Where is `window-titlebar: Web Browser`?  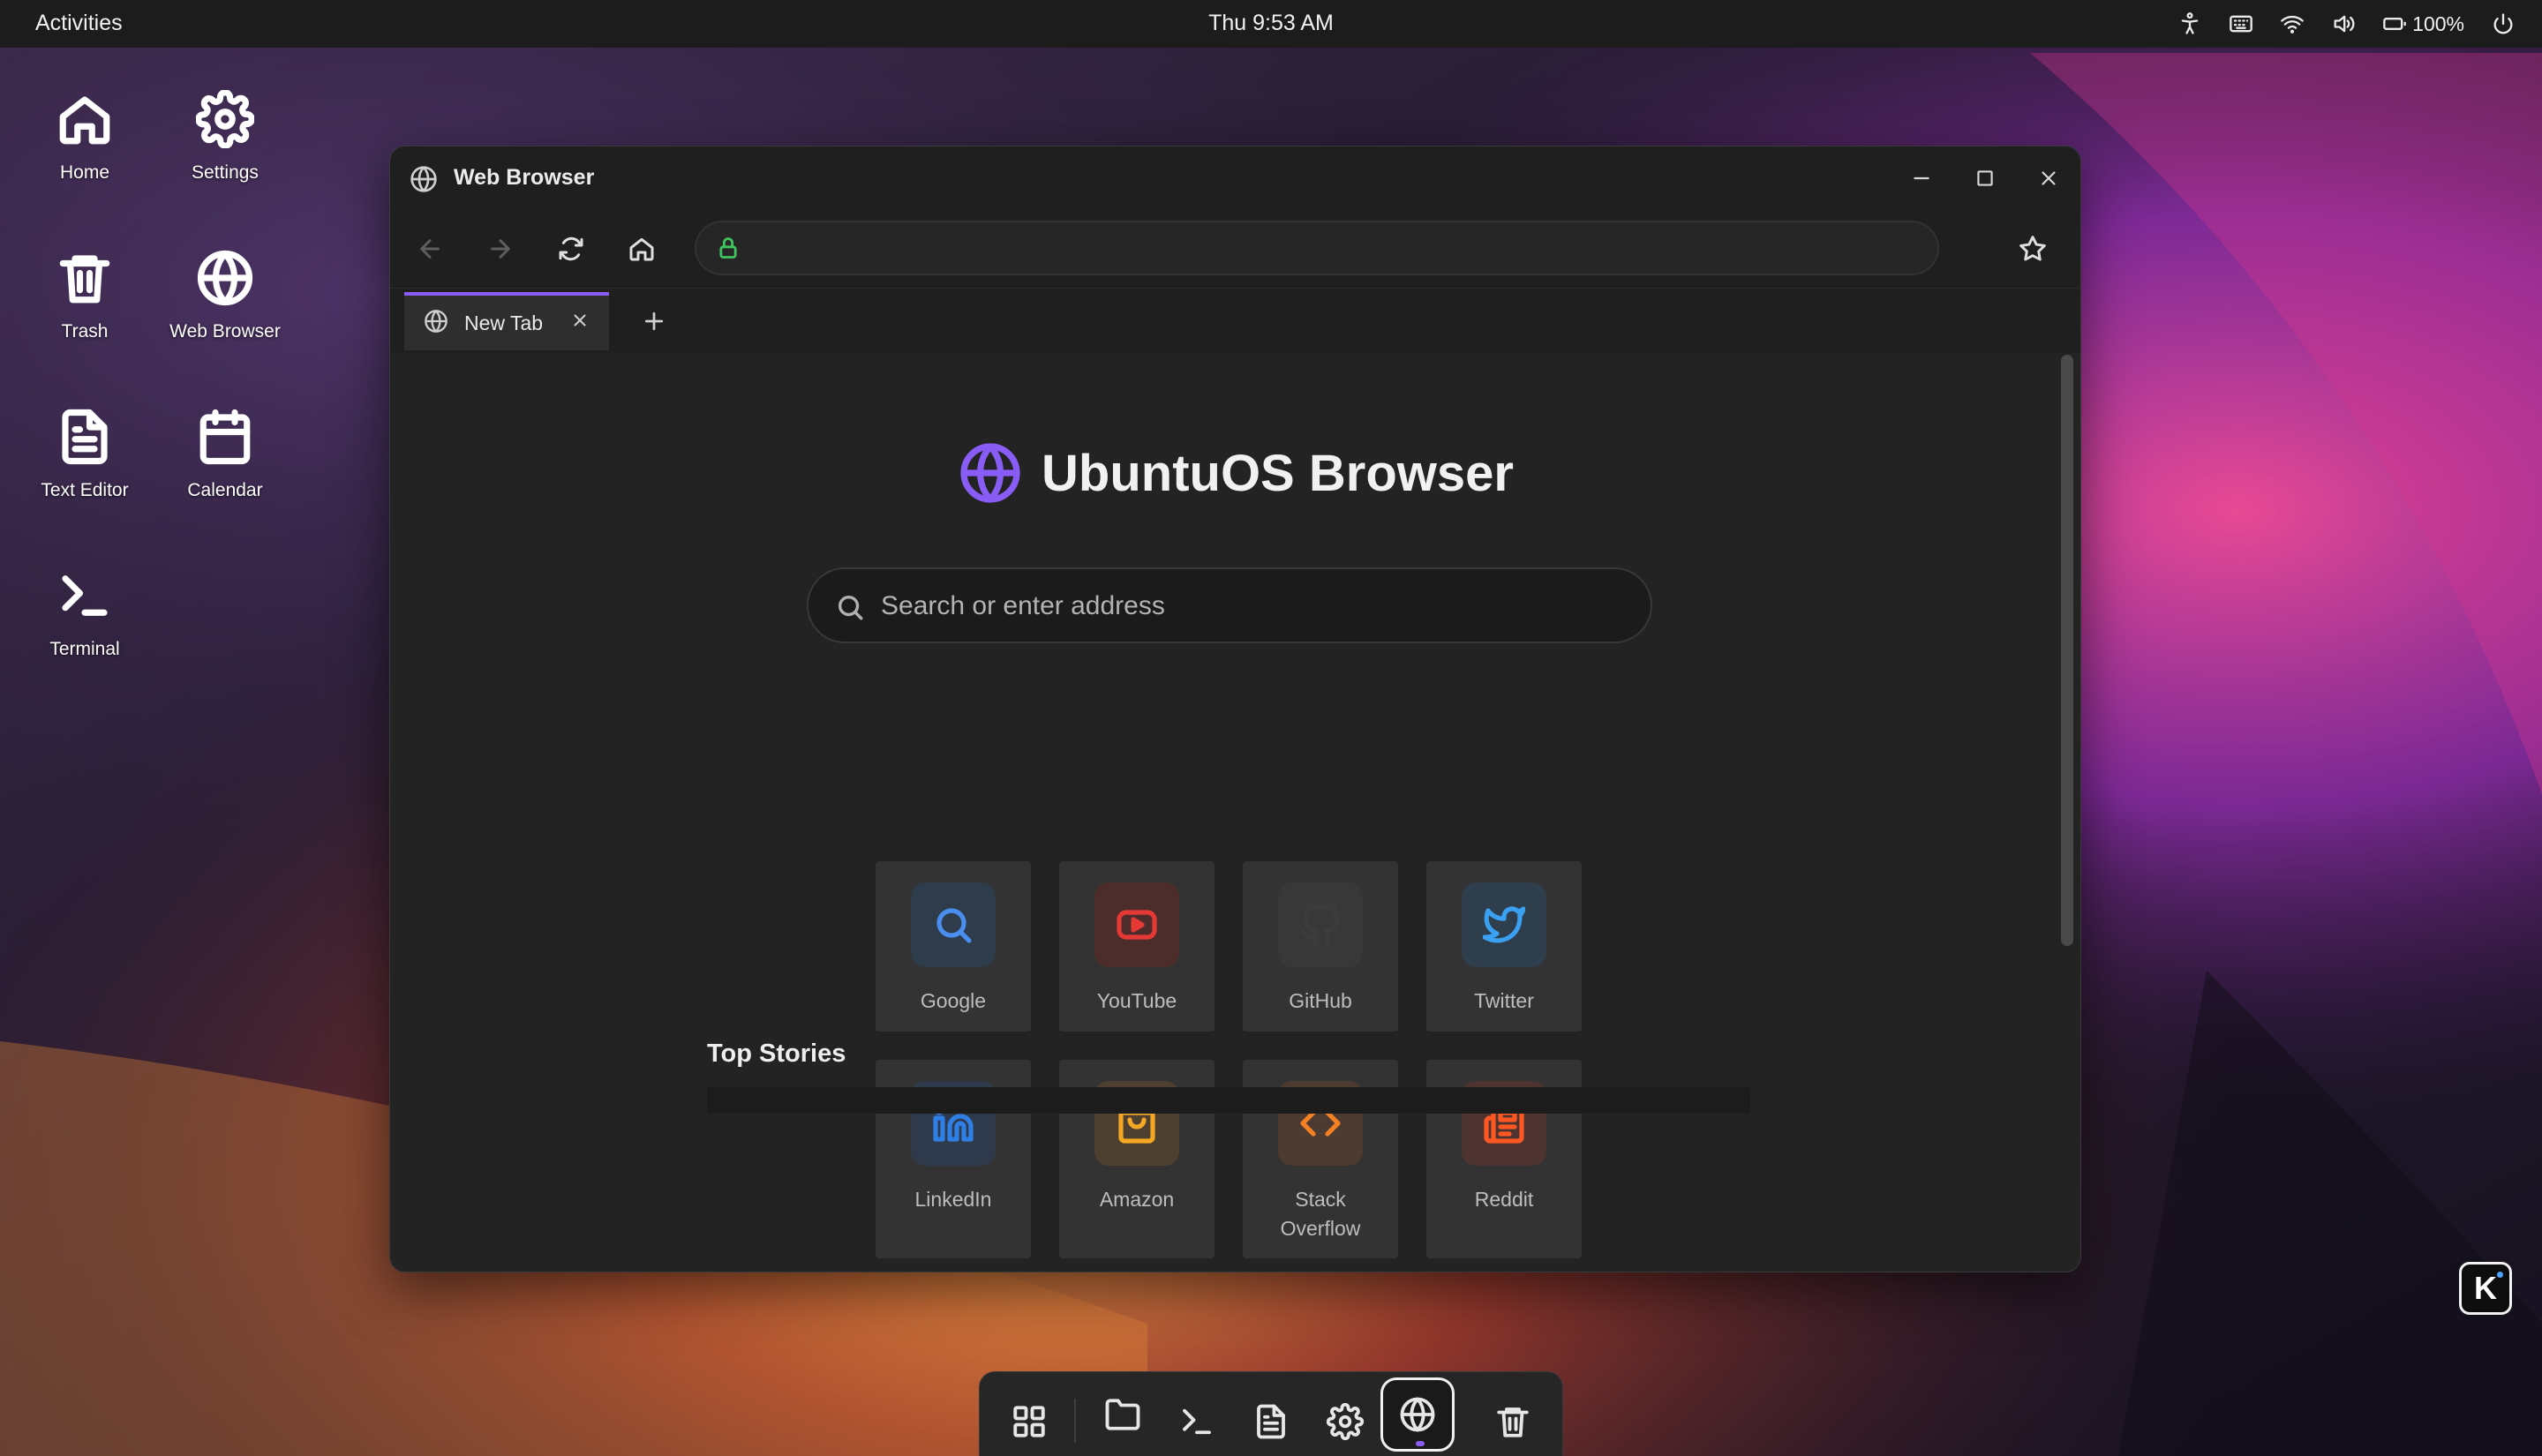
window-titlebar: Web Browser is located at coordinates (1235, 178).